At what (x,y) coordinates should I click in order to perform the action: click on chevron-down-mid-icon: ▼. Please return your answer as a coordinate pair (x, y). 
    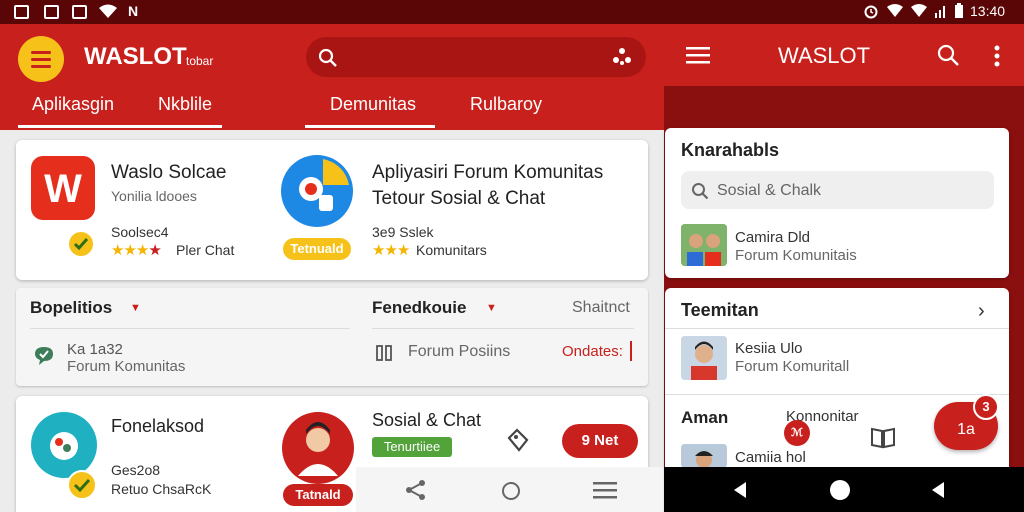
    Looking at the image, I should click on (491, 308).